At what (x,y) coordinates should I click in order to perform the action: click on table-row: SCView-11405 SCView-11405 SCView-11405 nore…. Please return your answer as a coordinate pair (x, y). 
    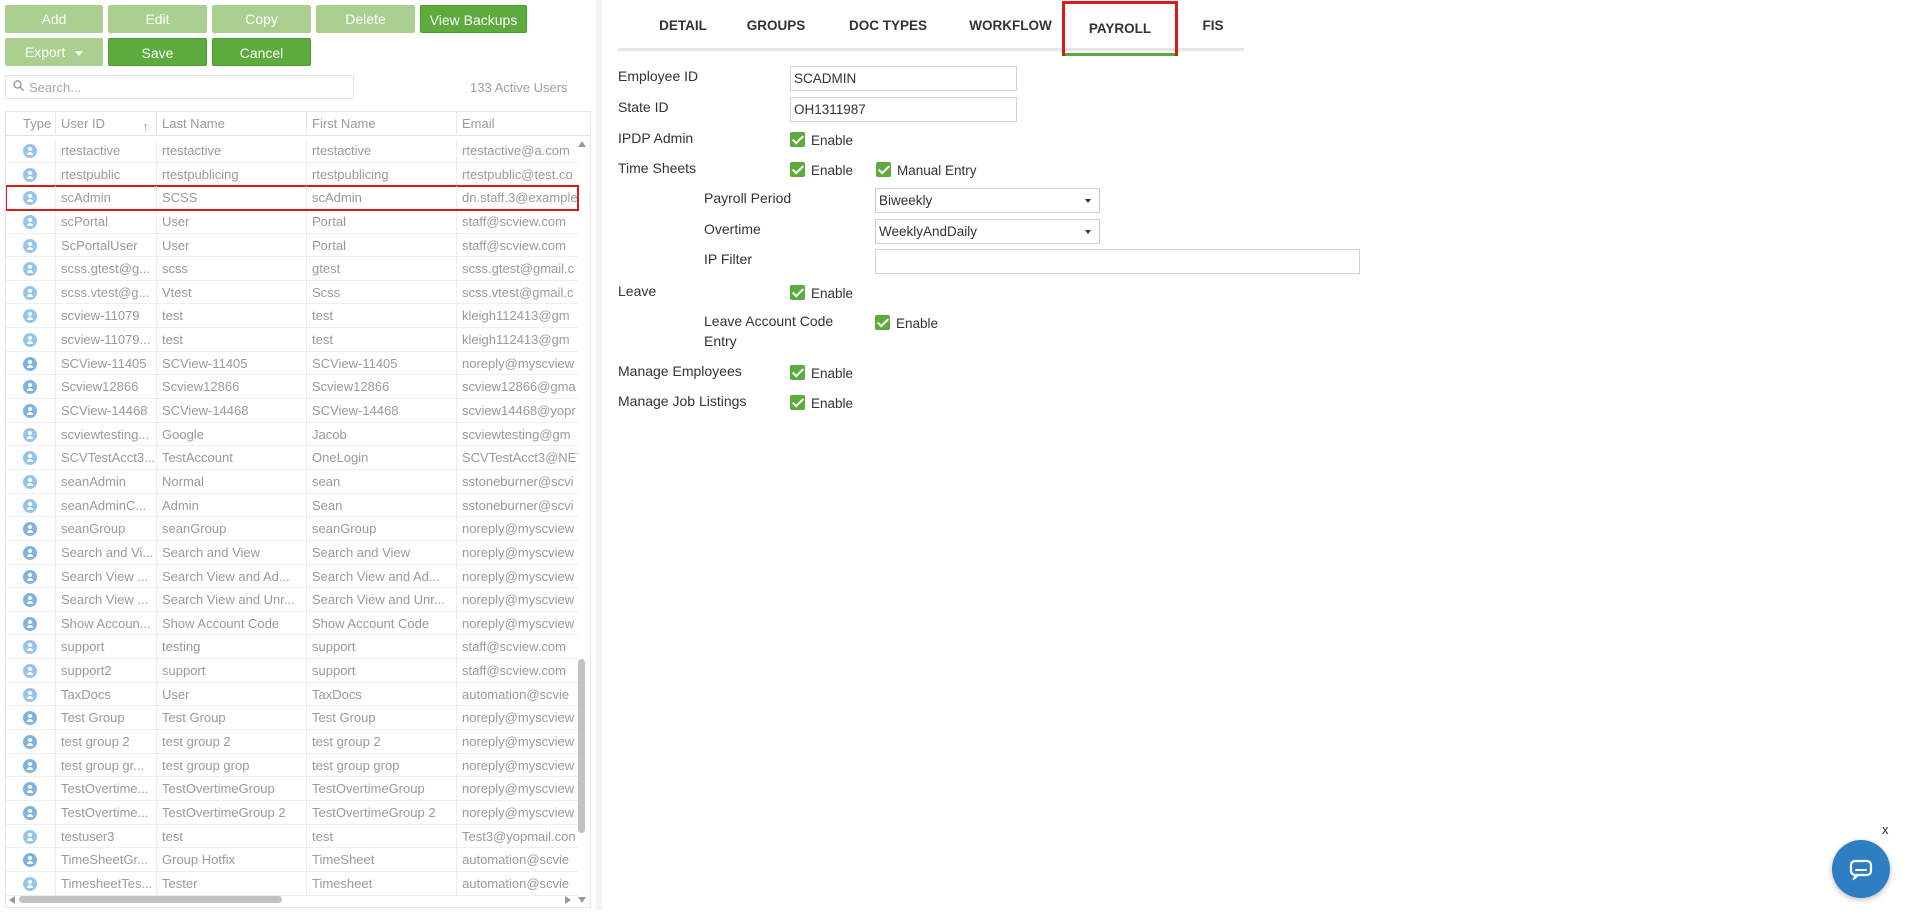
    Looking at the image, I should click on (292, 363).